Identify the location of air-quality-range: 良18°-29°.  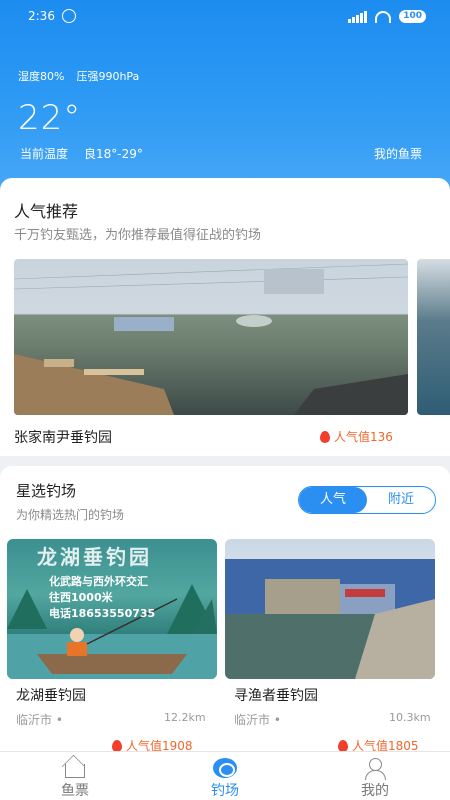
(113, 154).